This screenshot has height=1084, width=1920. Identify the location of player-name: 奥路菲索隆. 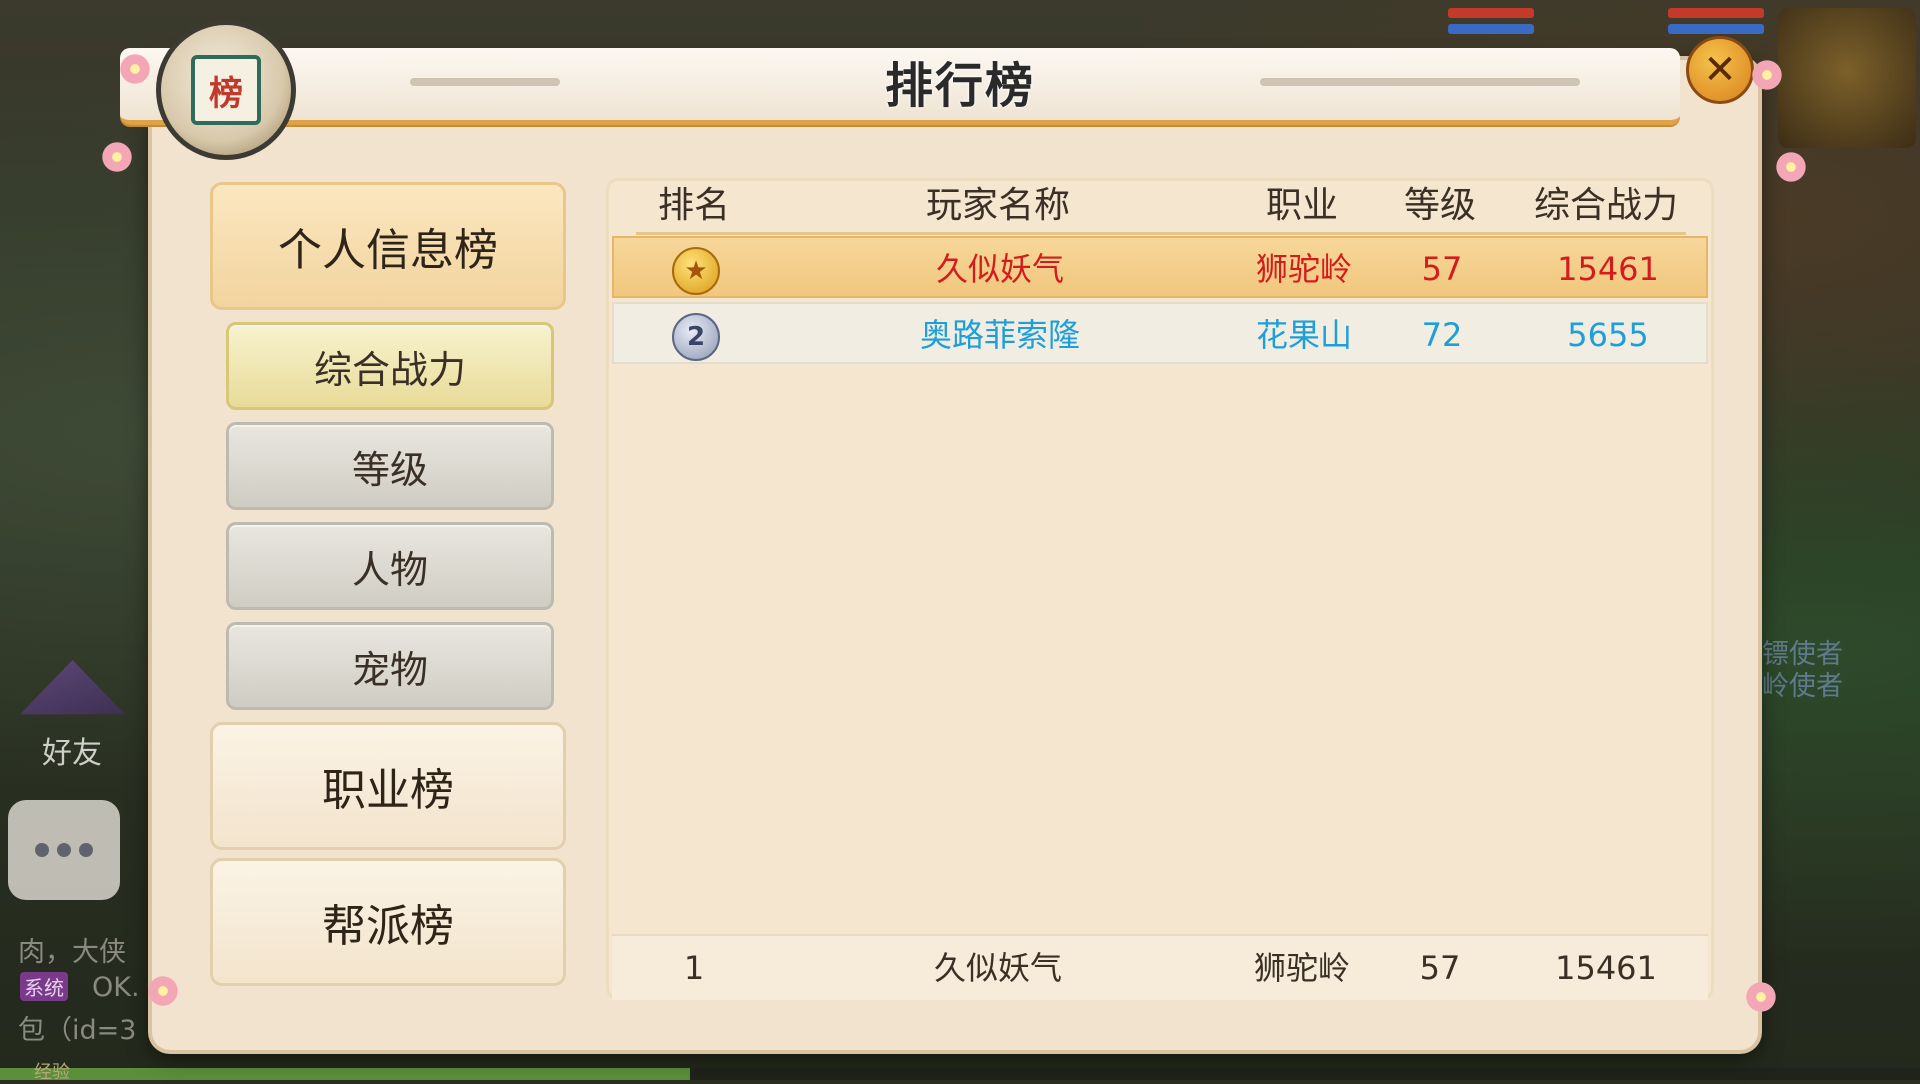
(1000, 335).